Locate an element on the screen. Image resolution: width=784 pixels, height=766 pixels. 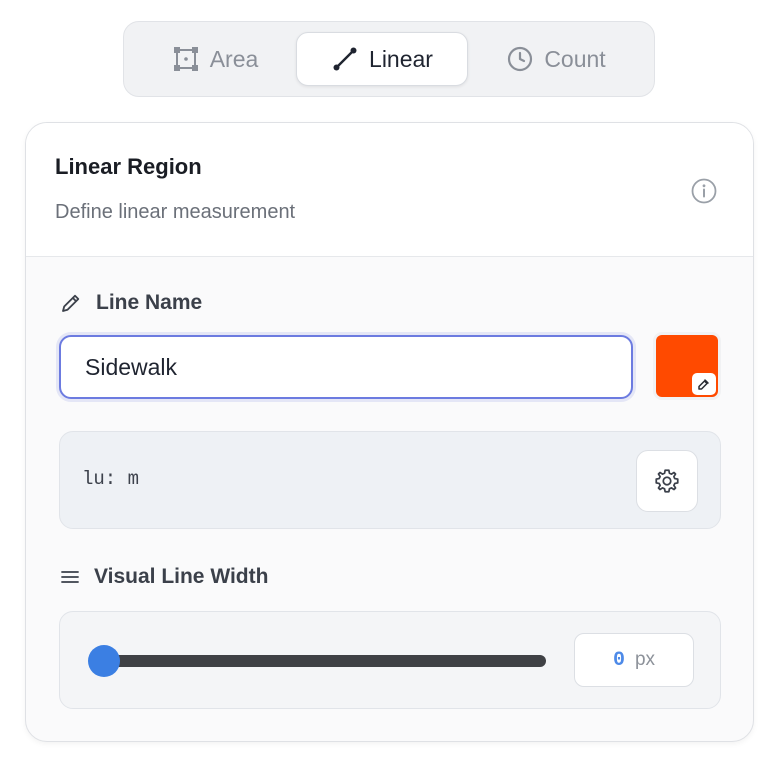
line-width-label: Visual Line Width is located at coordinates (164, 577).